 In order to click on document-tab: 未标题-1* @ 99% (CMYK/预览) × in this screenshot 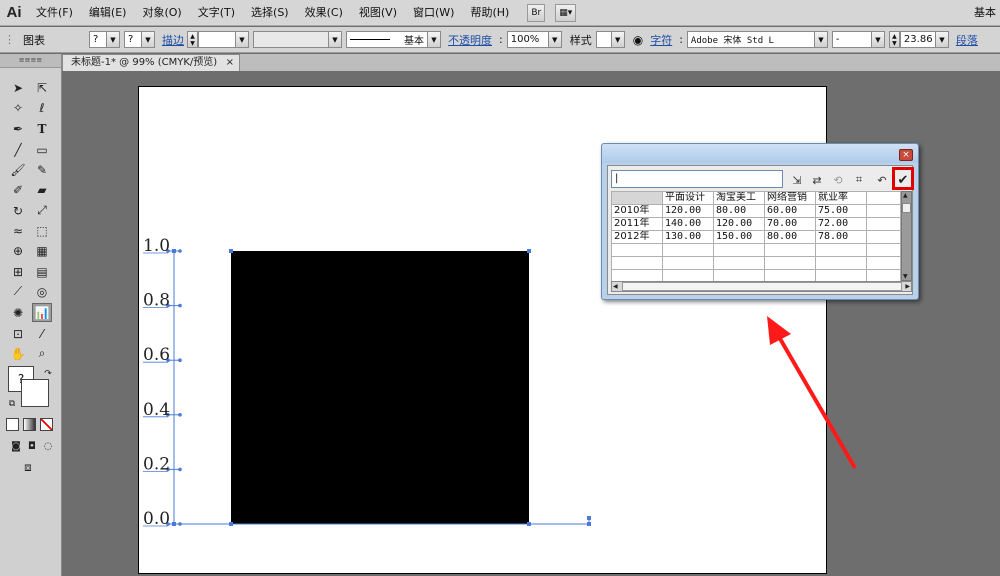, I will do `click(151, 62)`.